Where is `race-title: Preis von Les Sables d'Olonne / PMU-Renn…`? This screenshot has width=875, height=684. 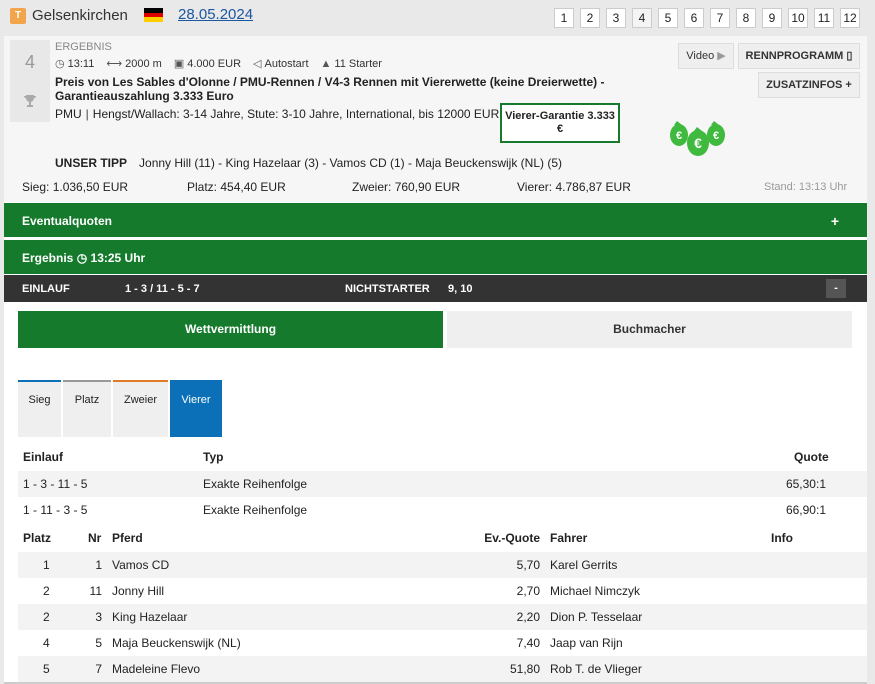 race-title: Preis von Les Sables d'Olonne / PMU-Renn… is located at coordinates (330, 89).